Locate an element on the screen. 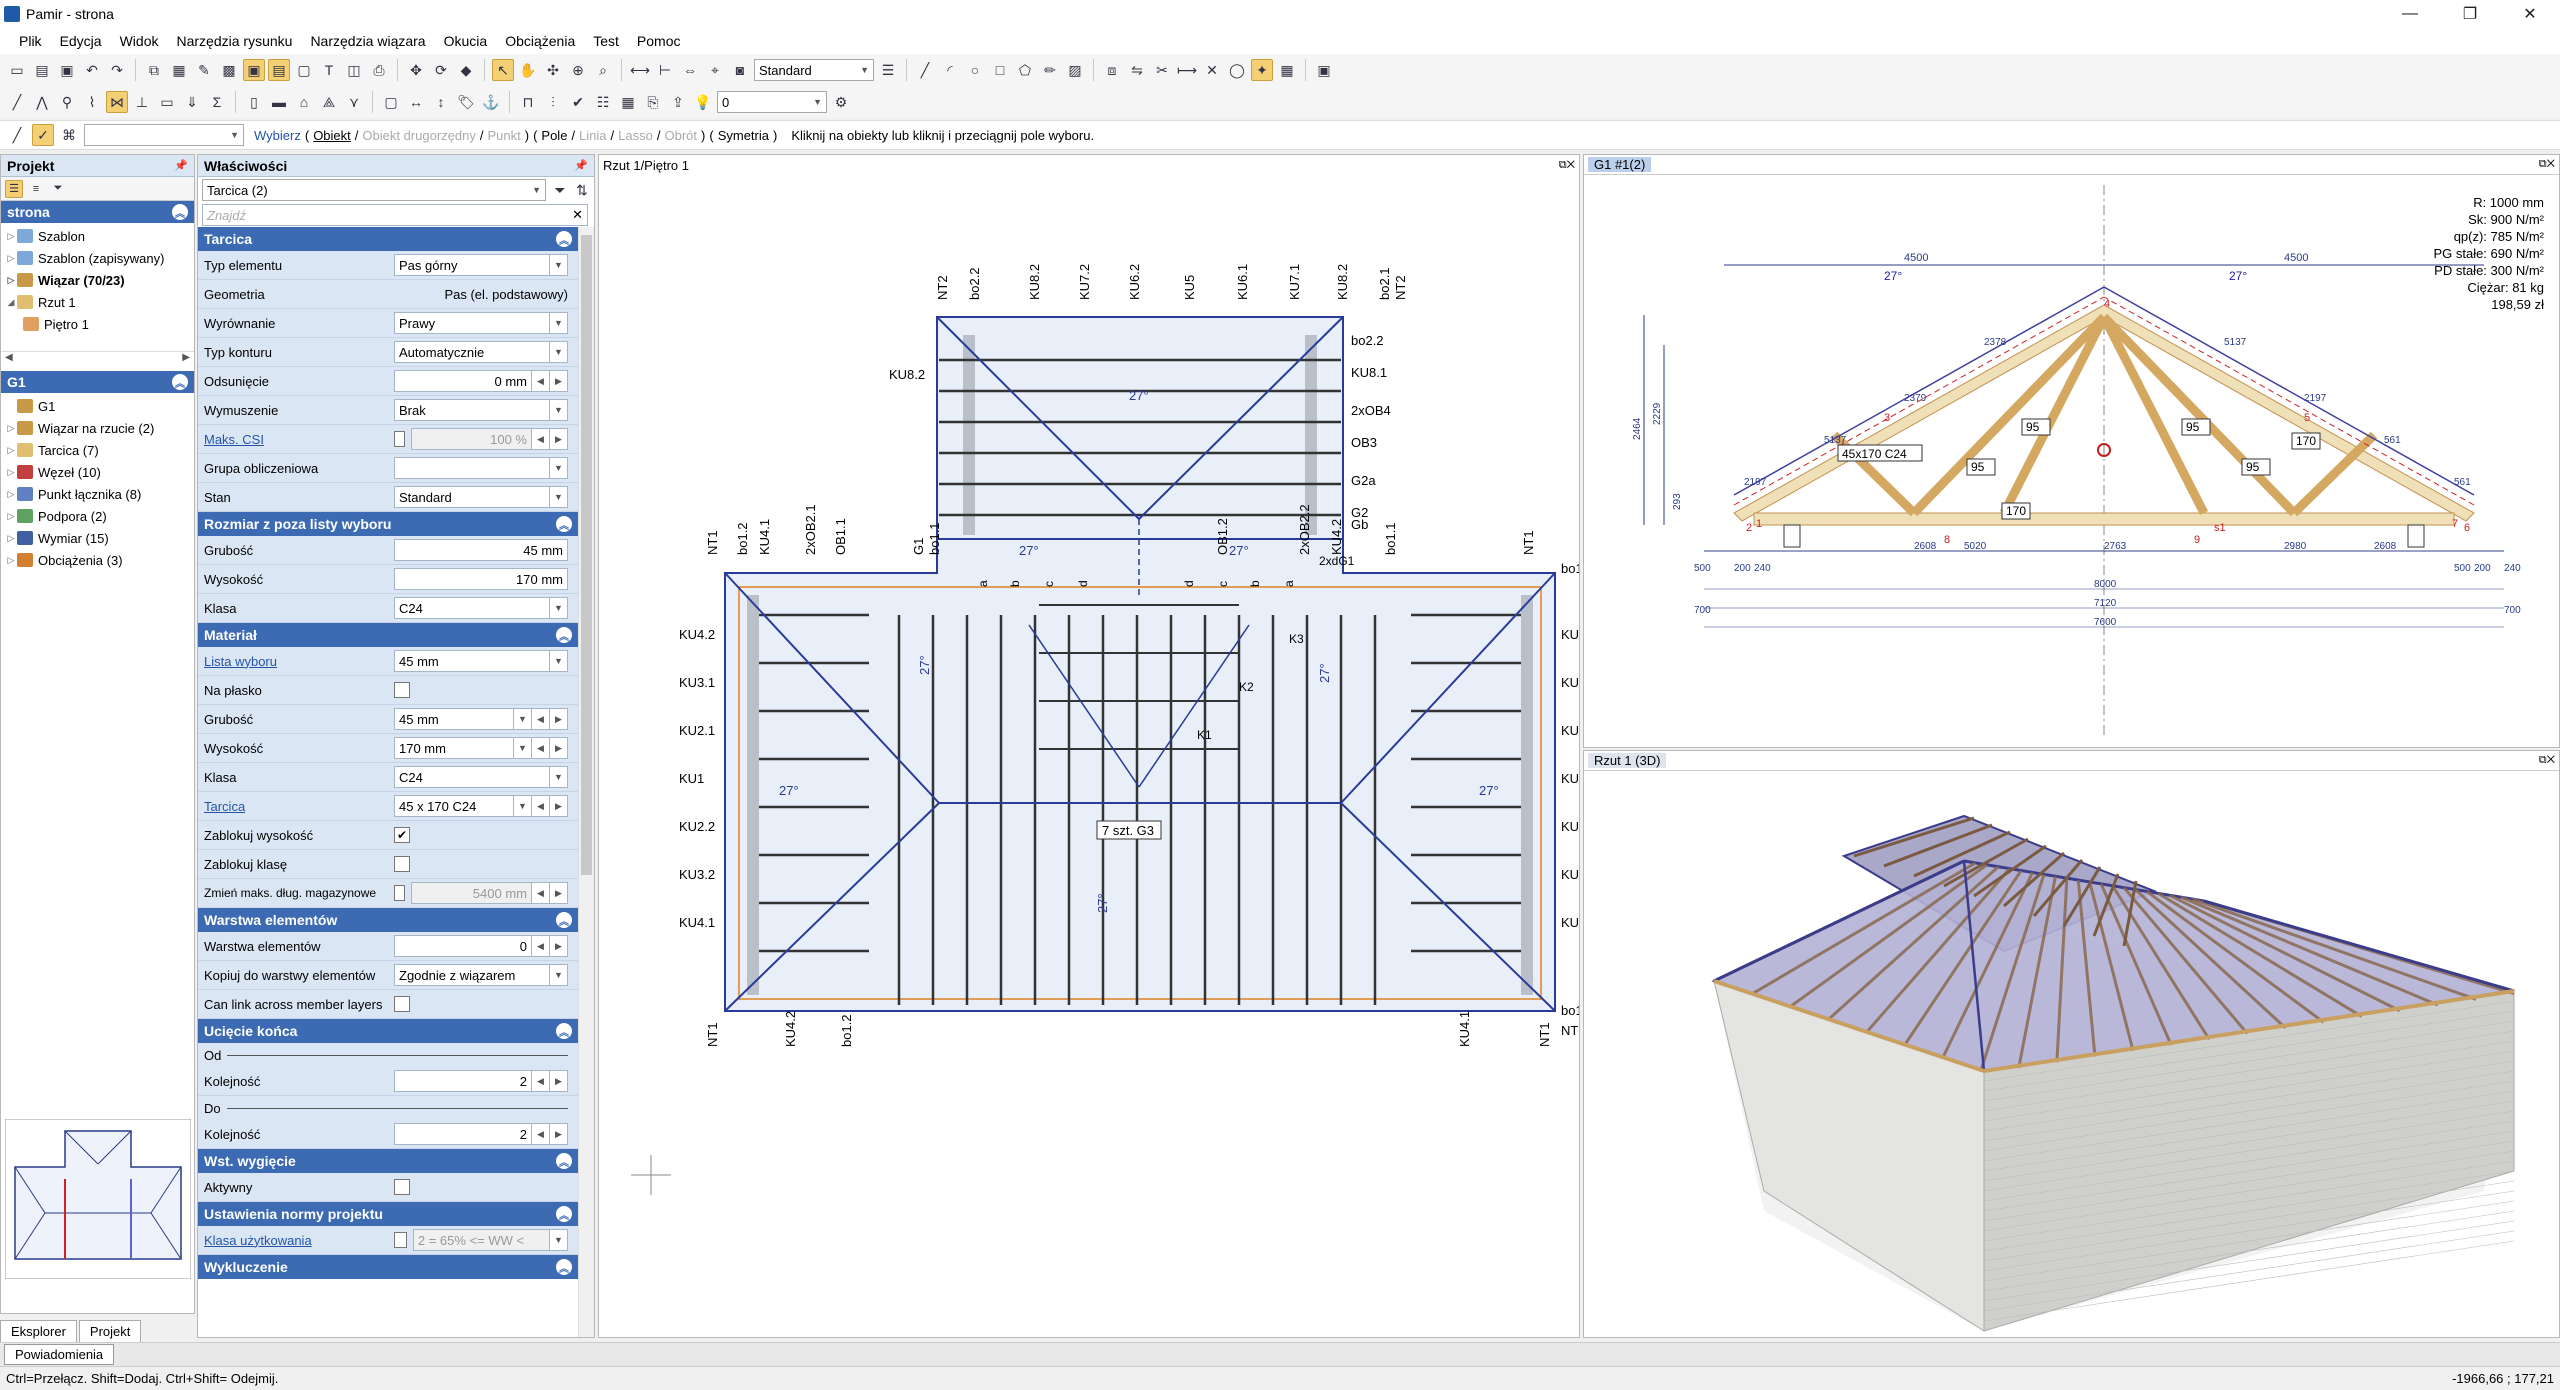 The width and height of the screenshot is (2560, 1390). menu-narzedzia-wiazara: Narzędzia wiązara is located at coordinates (367, 41).